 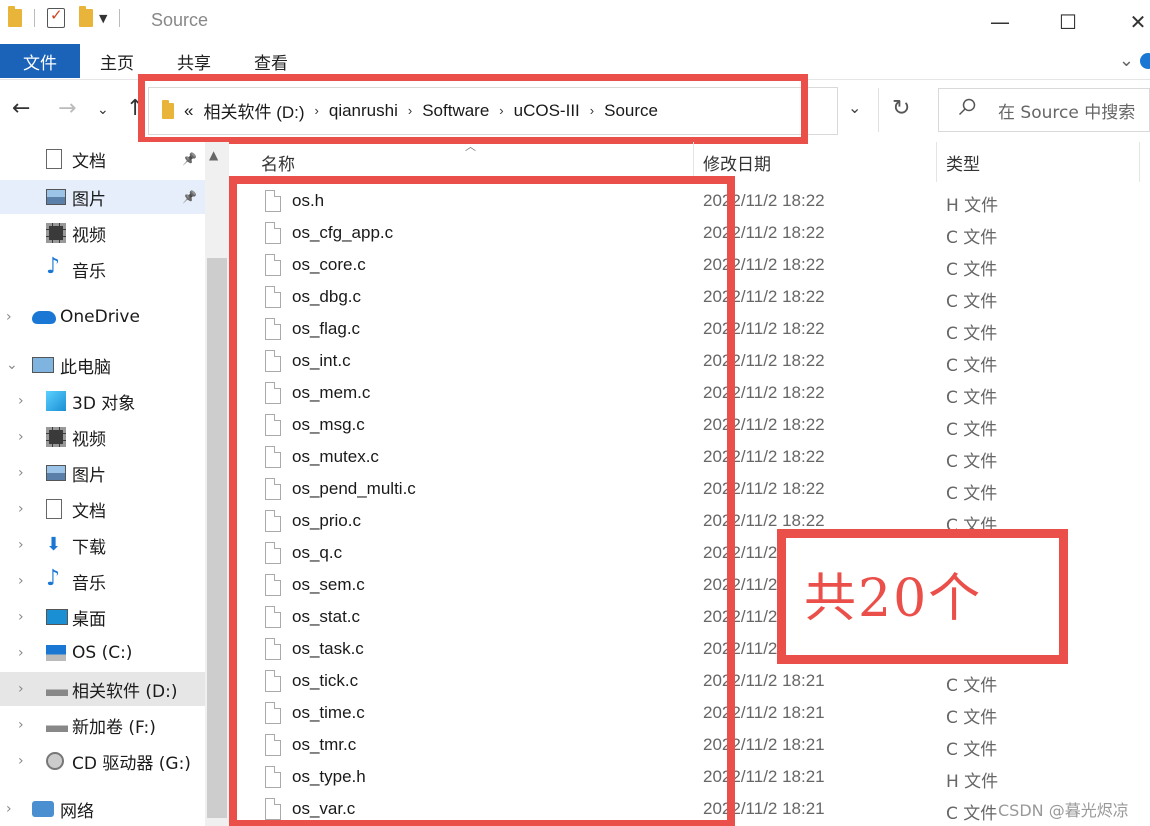 I want to click on drive-d-icon, so click(x=57, y=689).